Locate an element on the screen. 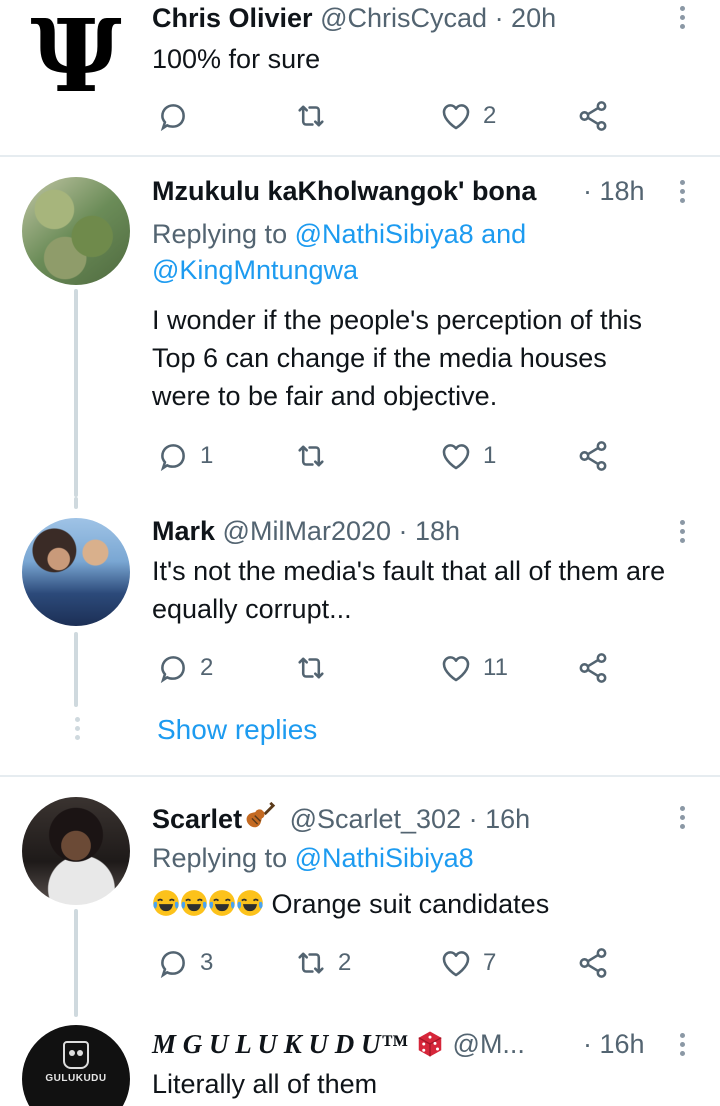  tweet-header: M G U L U K U D U™ @M... · 16h is located at coordinates (427, 1044).